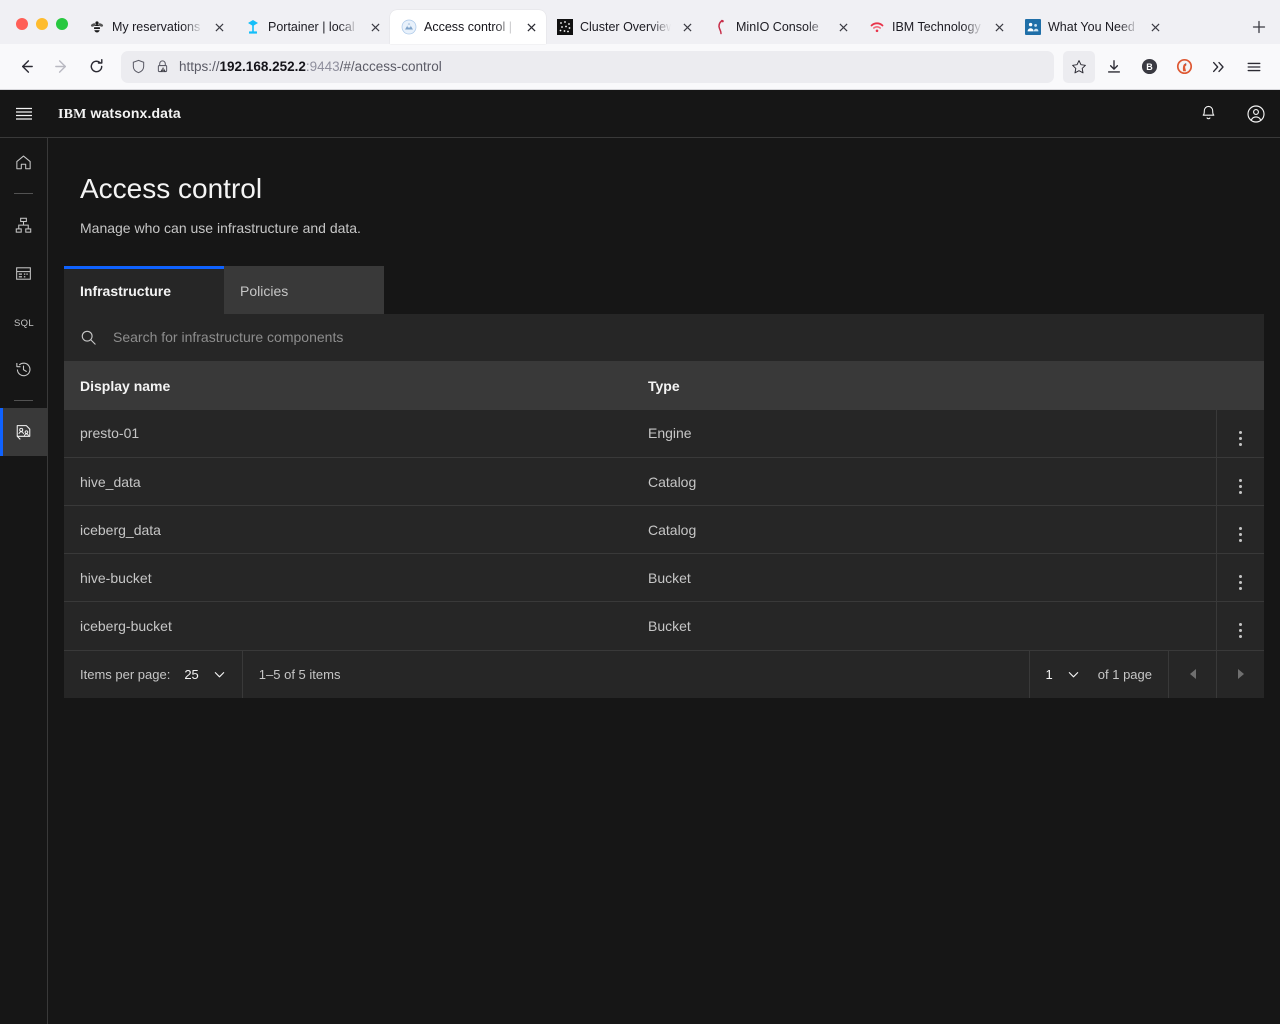 The image size is (1280, 1024). I want to click on close-window-button, so click(22, 24).